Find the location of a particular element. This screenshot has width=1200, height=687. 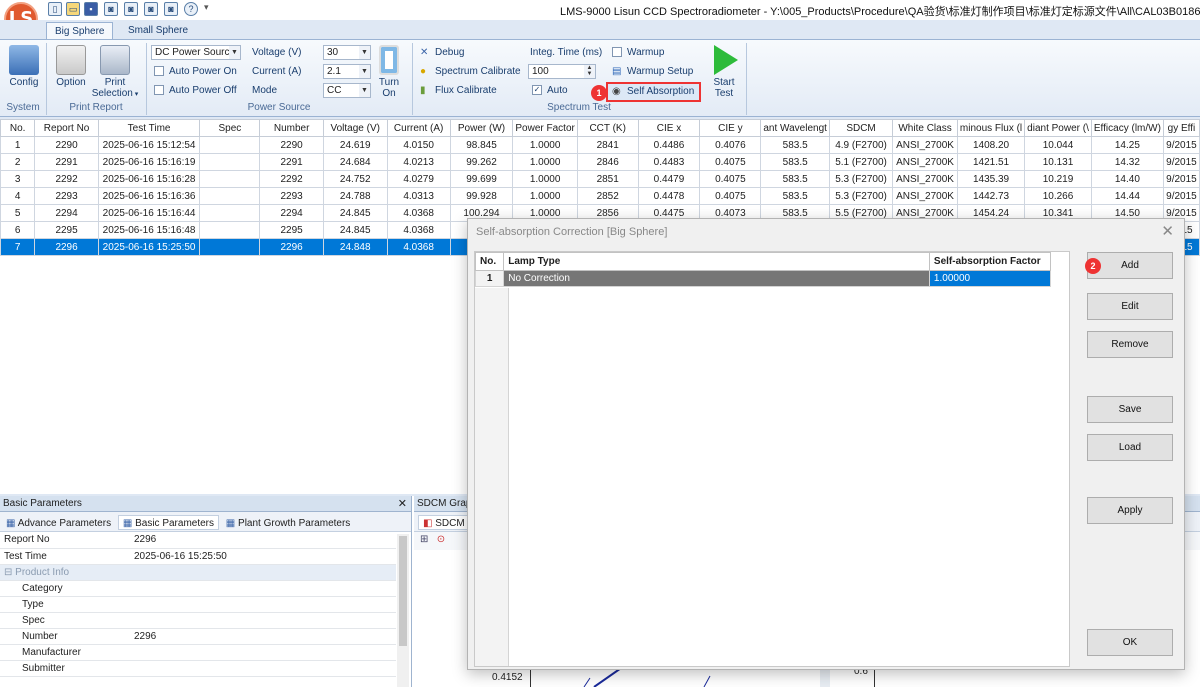

compare-icon-1: ◙ is located at coordinates (111, 9).